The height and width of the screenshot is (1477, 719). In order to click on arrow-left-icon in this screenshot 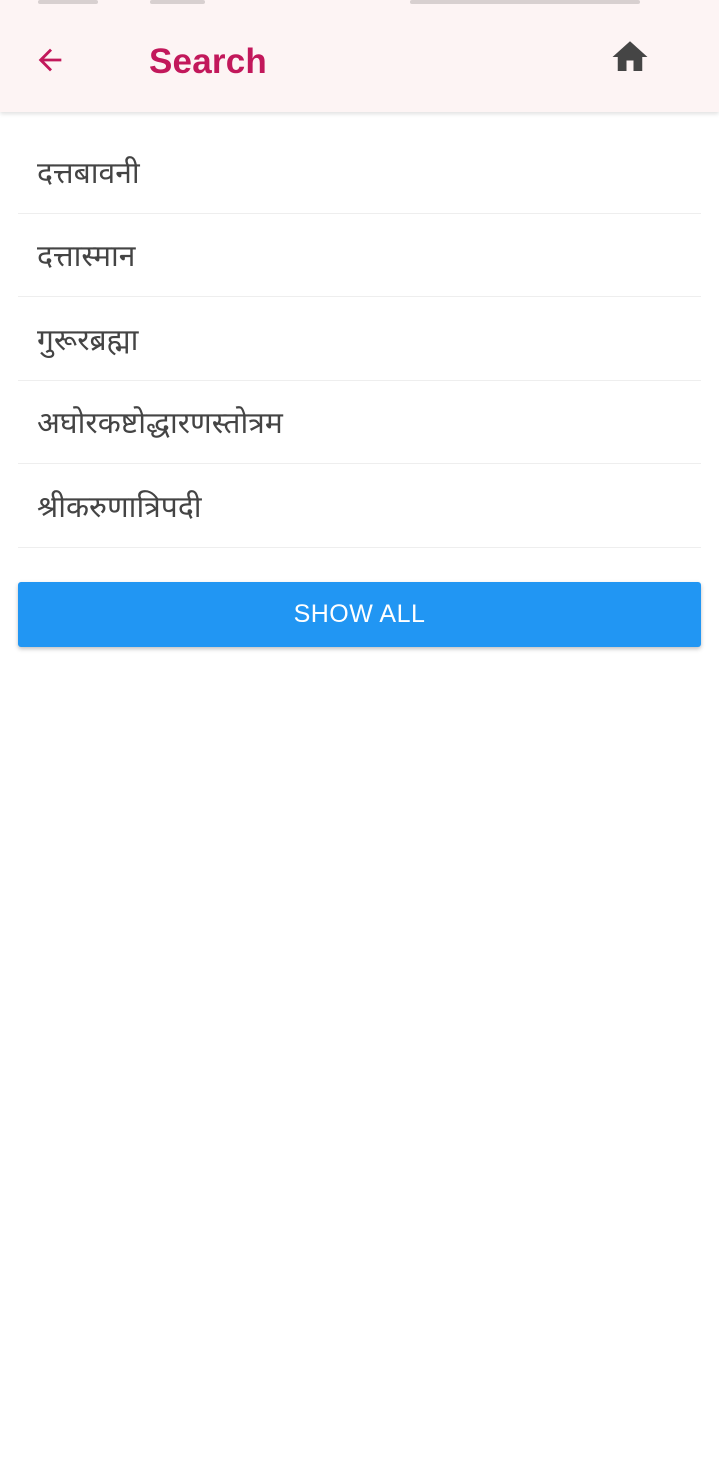, I will do `click(50, 62)`.